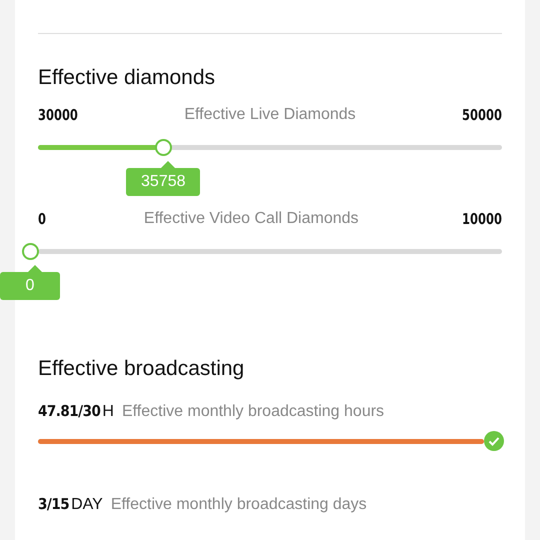 This screenshot has width=540, height=540. I want to click on range-min: 0, so click(42, 219).